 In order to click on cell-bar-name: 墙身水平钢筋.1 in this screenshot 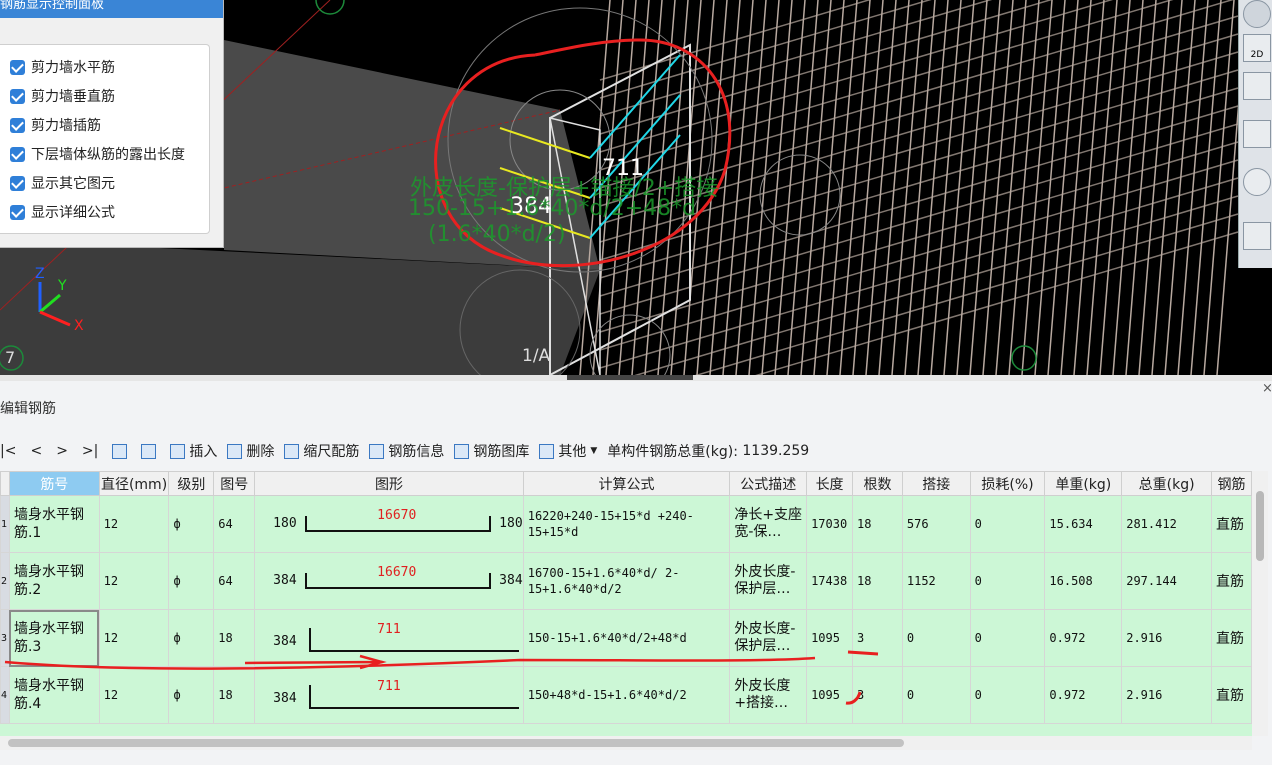, I will do `click(54, 524)`.